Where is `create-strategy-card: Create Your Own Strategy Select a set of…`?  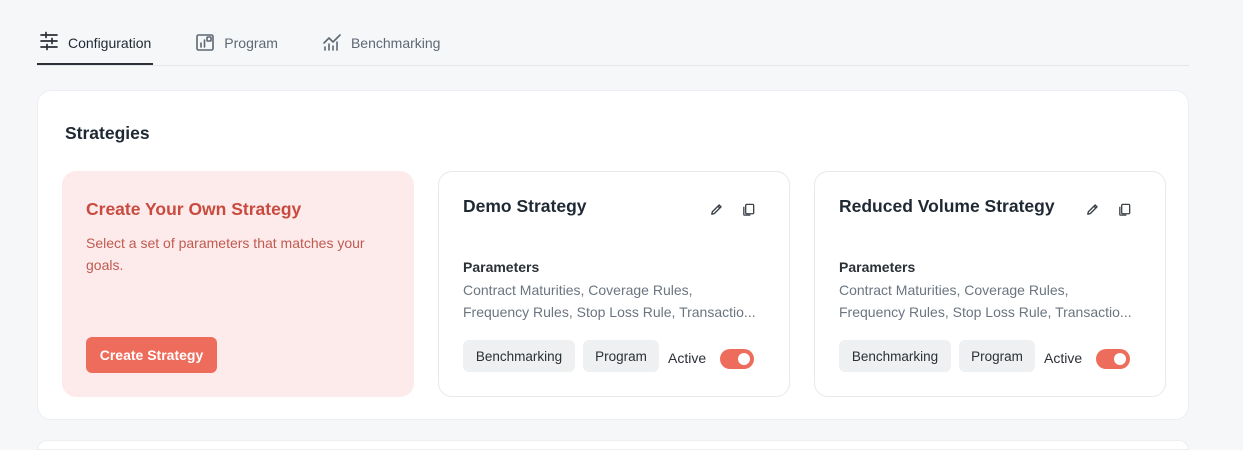
create-strategy-card: Create Your Own Strategy Select a set of… is located at coordinates (238, 284).